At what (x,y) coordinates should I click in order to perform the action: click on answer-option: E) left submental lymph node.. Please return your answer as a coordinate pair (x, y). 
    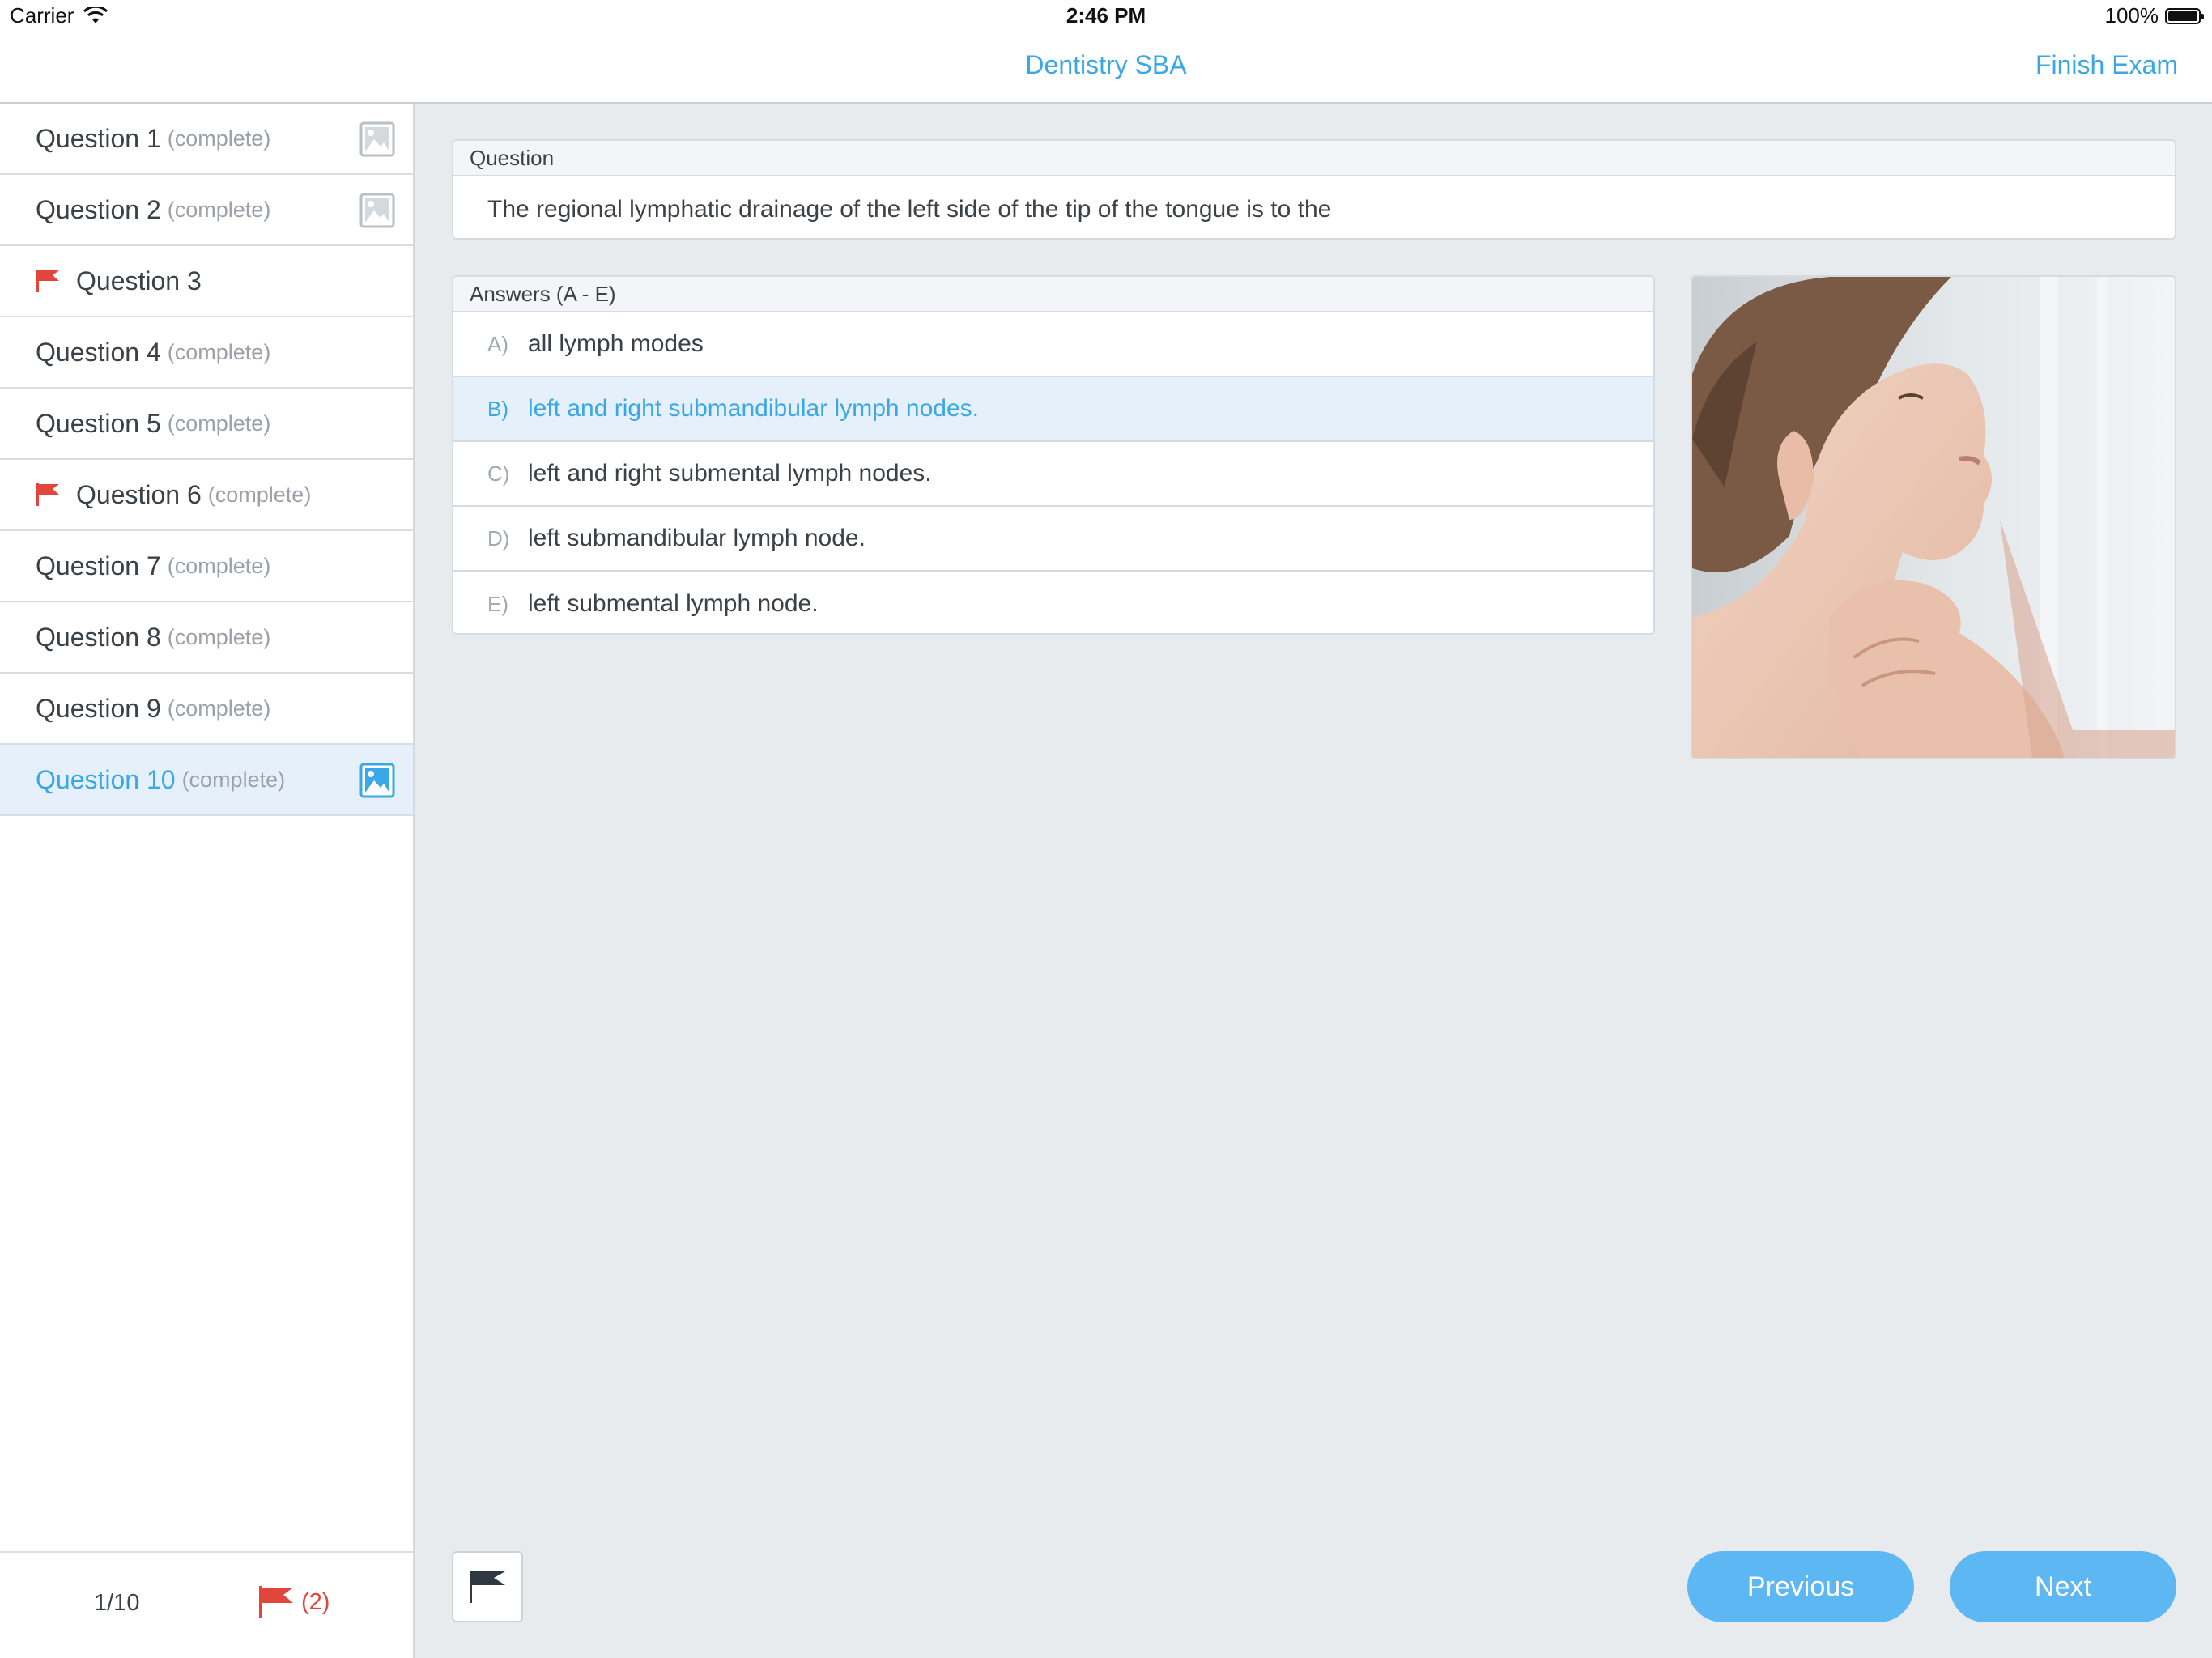
    Looking at the image, I should click on (1053, 602).